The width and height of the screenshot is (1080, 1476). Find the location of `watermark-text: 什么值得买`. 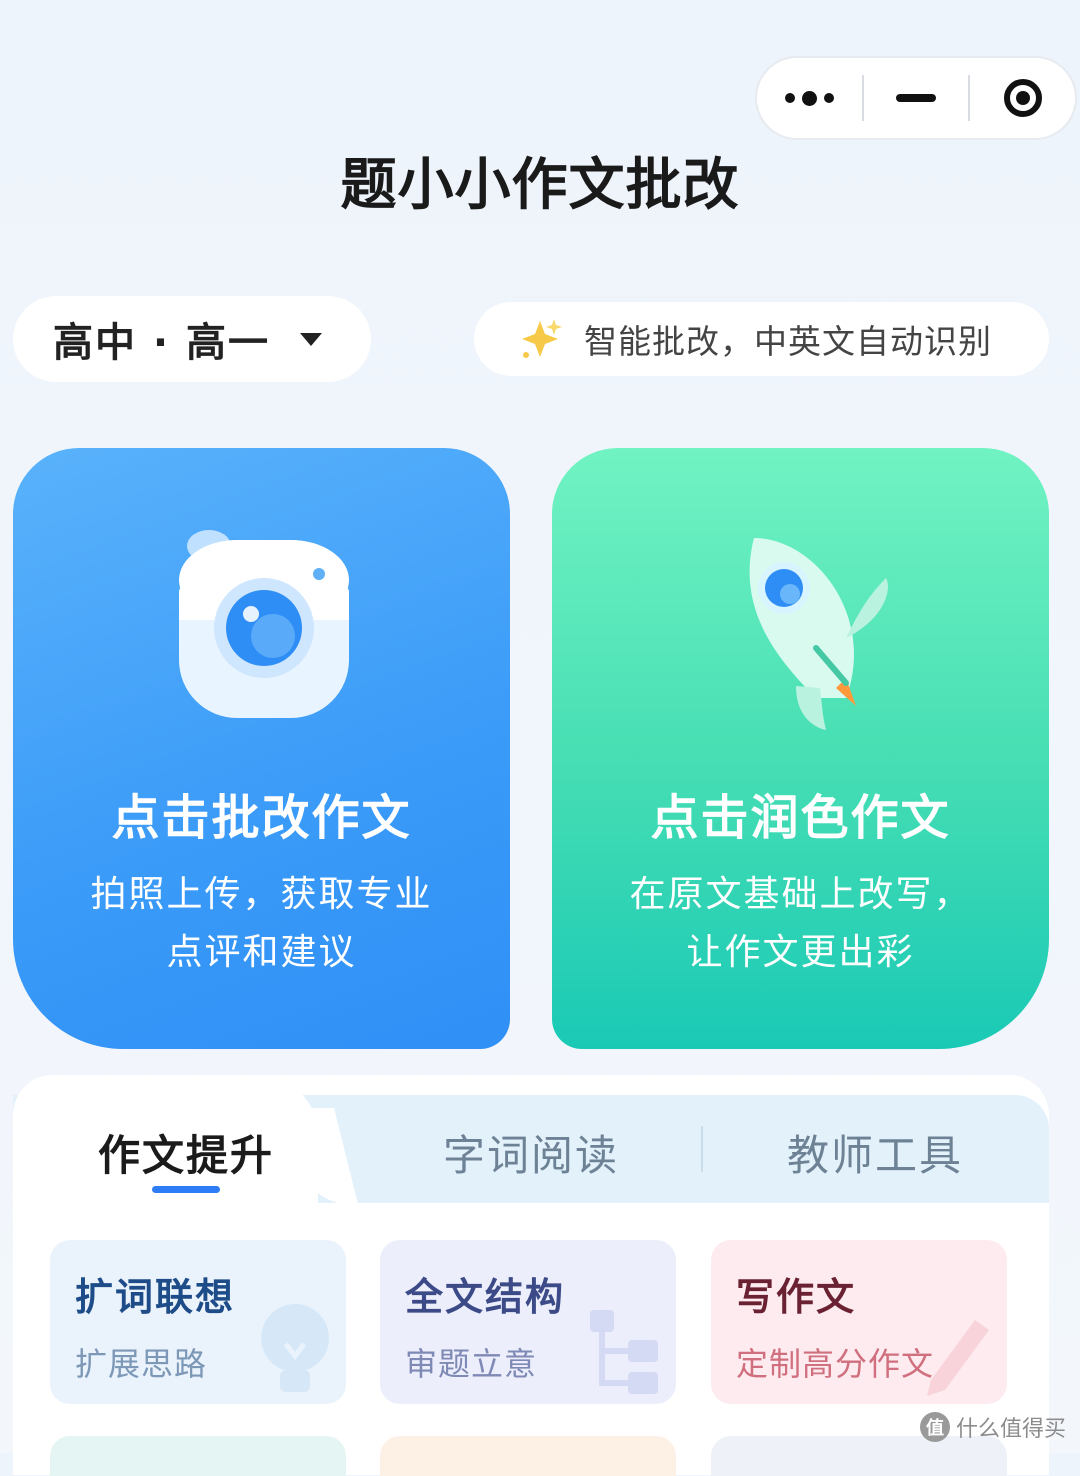

watermark-text: 什么值得买 is located at coordinates (1010, 1429).